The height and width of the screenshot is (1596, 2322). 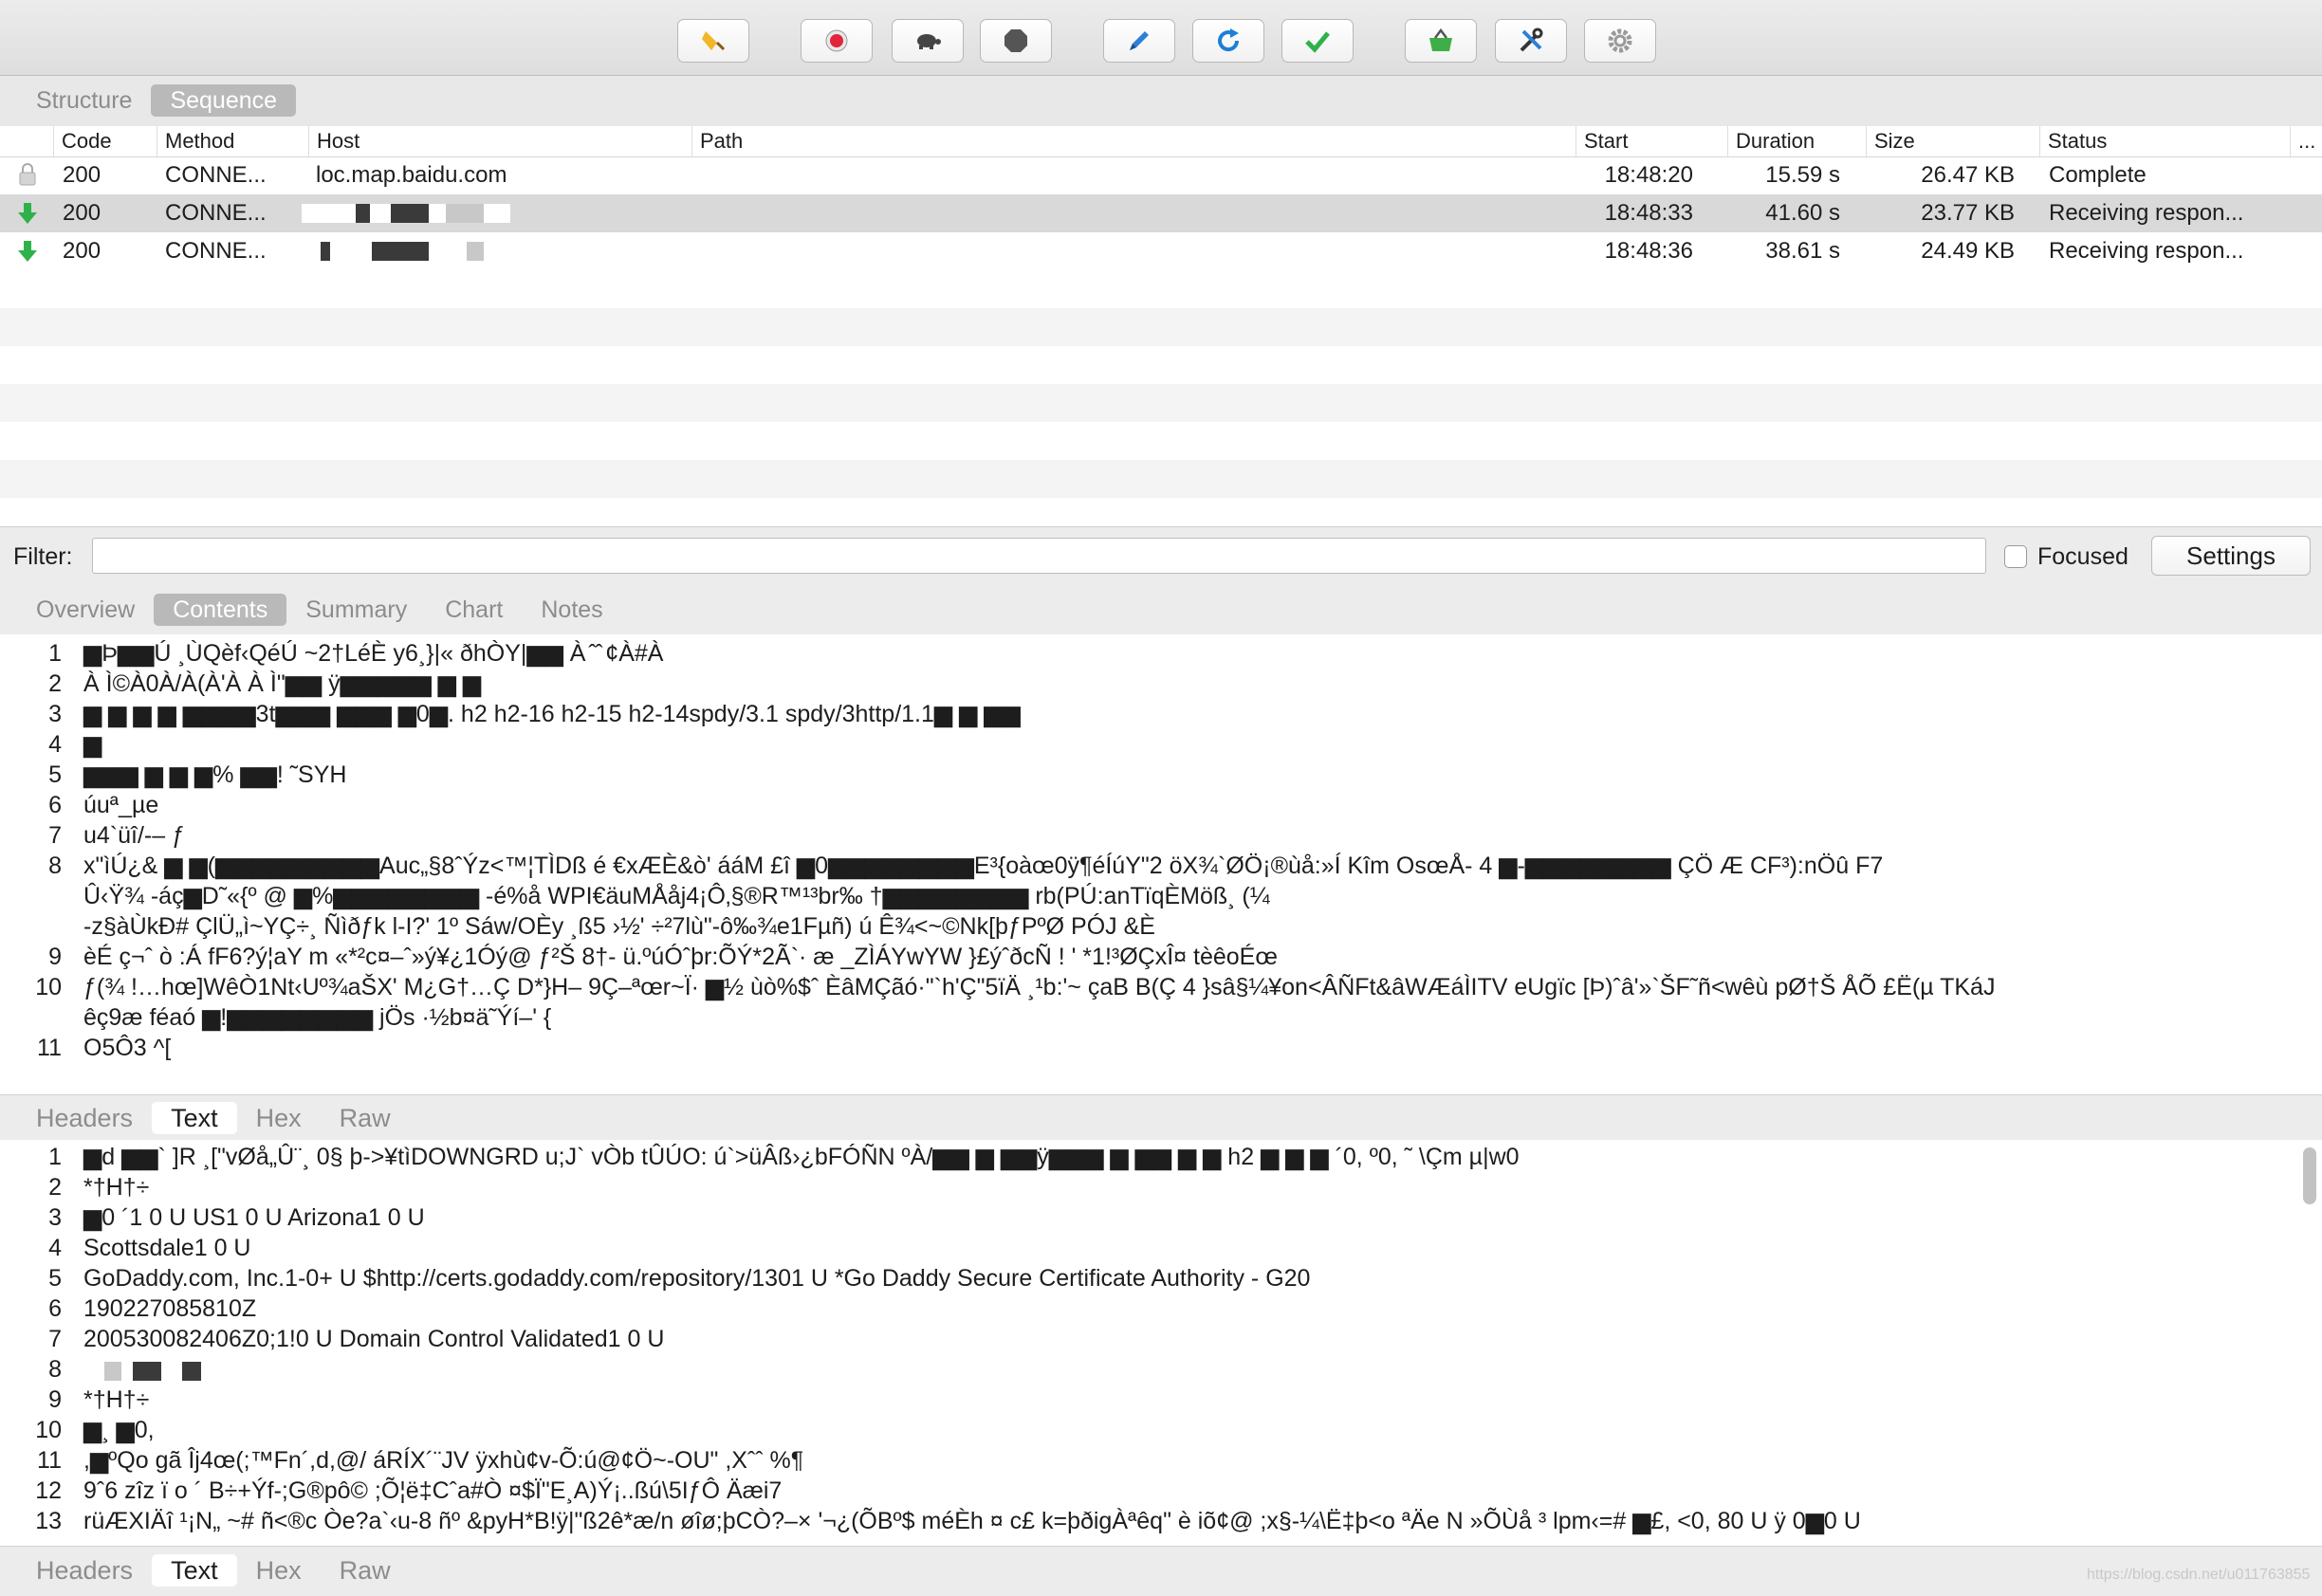 I want to click on filter-input, so click(x=1039, y=556).